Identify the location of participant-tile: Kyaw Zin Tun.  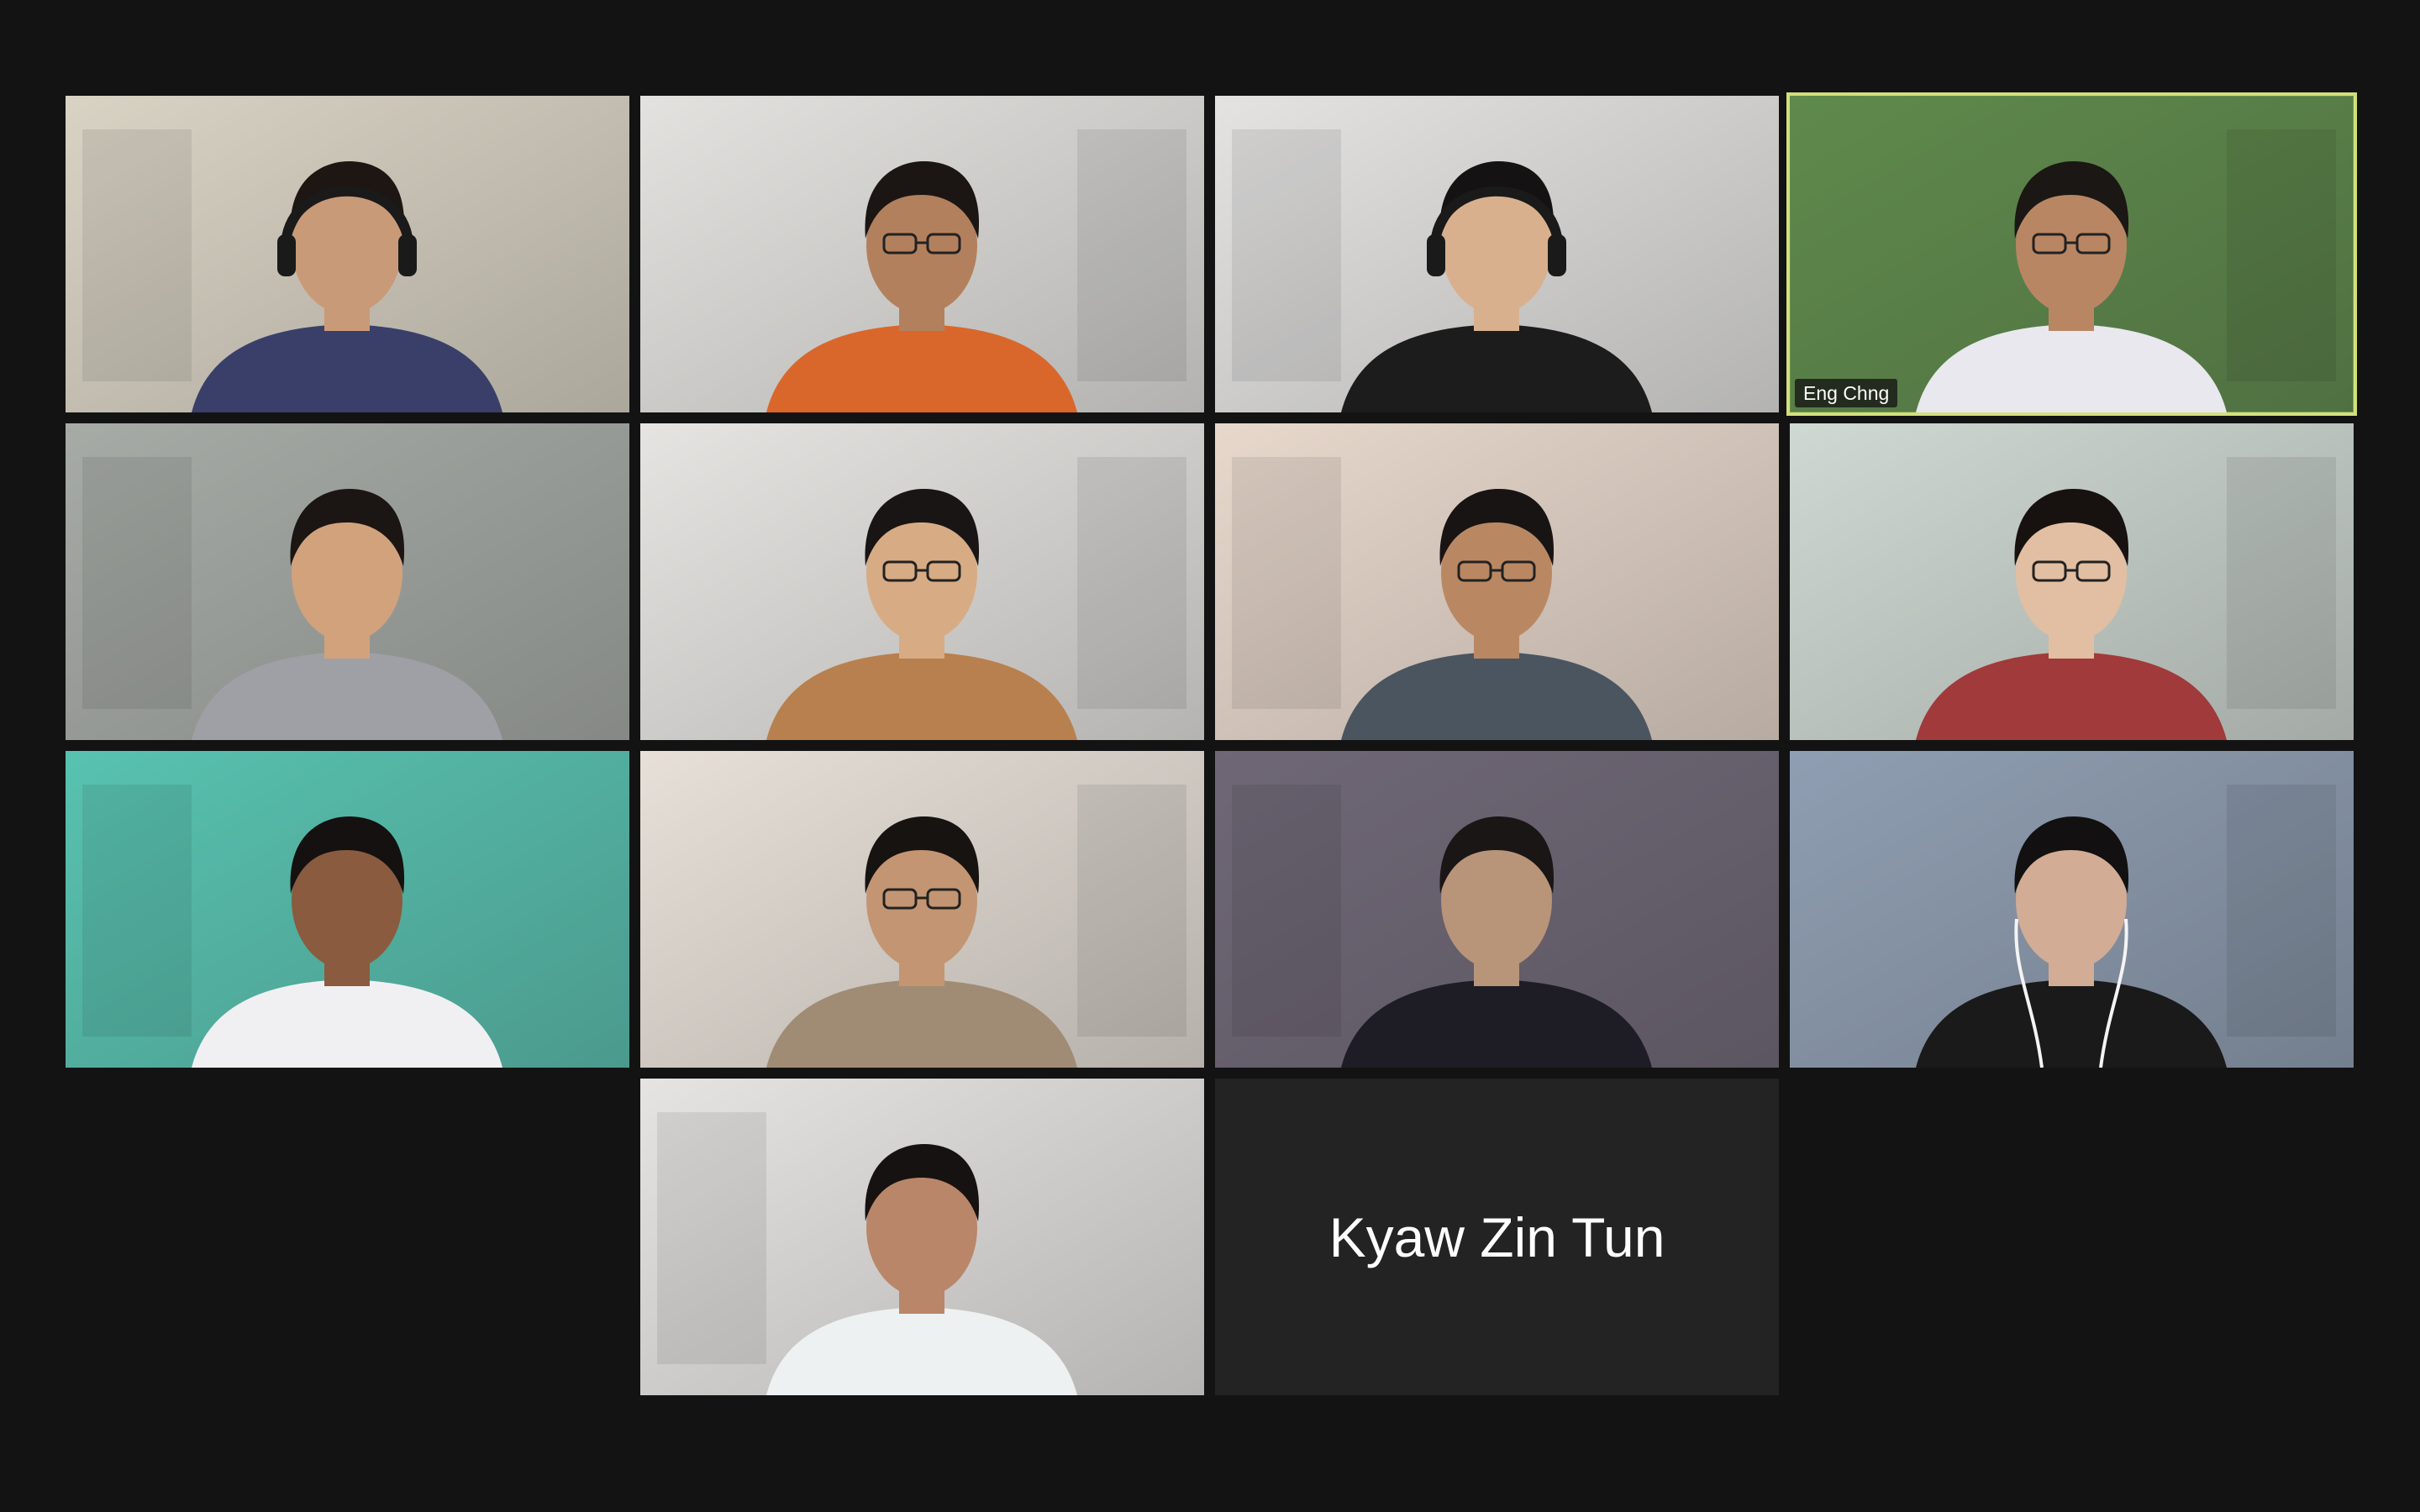
(1497, 1237).